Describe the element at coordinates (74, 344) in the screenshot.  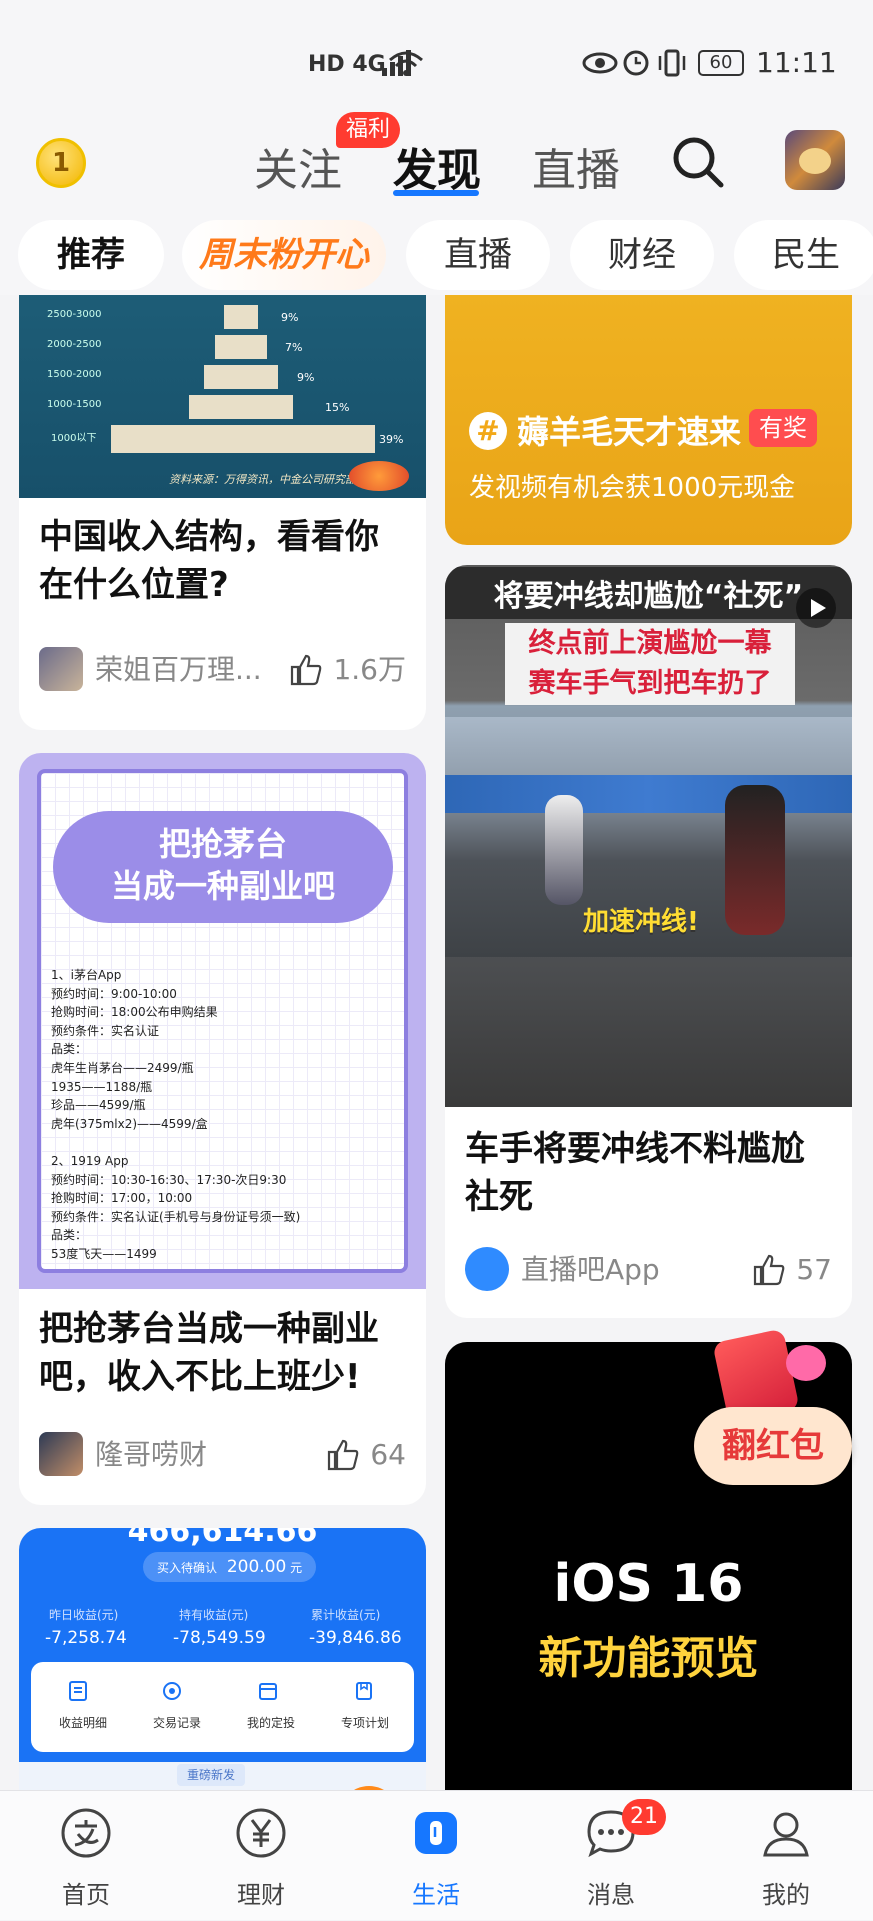
I see `chart-row-label: 2000-2500` at that location.